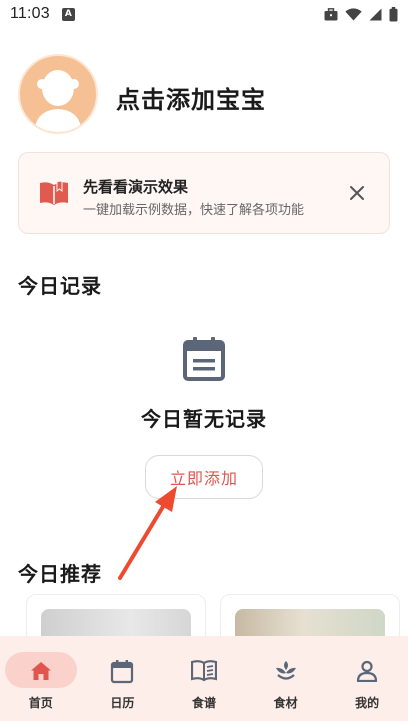 The image size is (408, 721). Describe the element at coordinates (204, 14) in the screenshot. I see `status-bar: 11:03 A` at that location.